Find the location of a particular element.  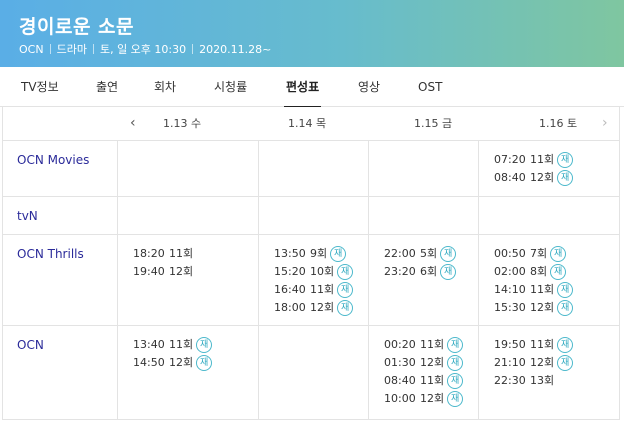

broadcast-slot: 14:50 12회 재 is located at coordinates (173, 363).